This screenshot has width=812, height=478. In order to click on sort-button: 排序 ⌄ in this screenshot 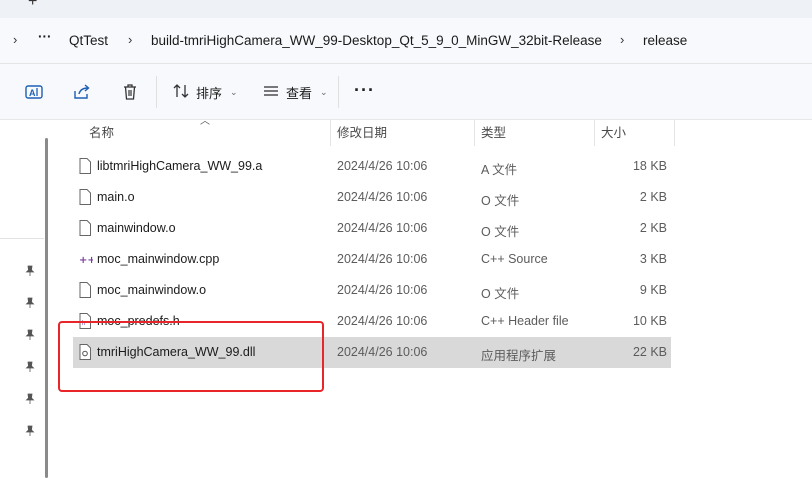, I will do `click(205, 92)`.